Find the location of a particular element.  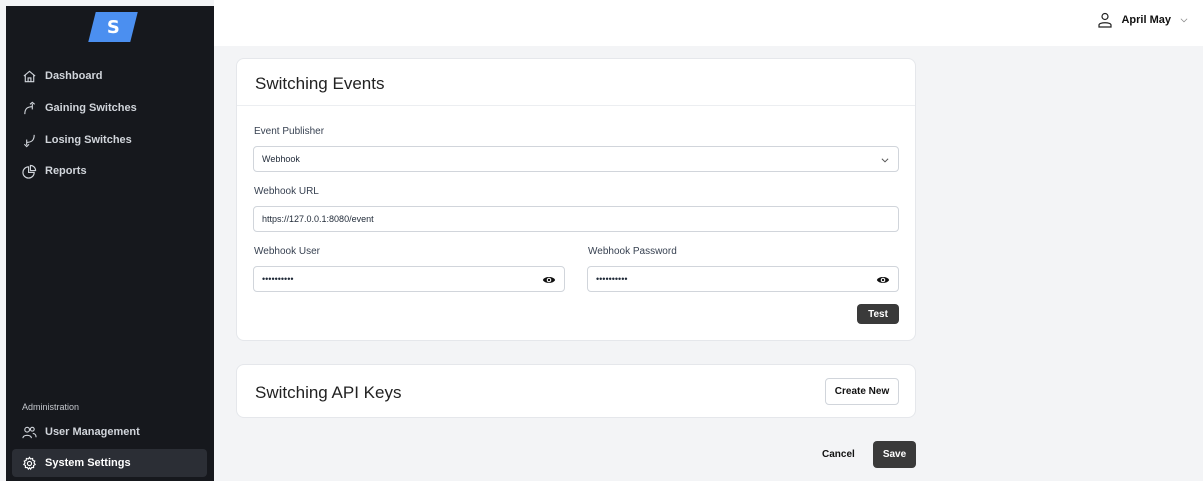

admin-section-label: Administration is located at coordinates (51, 407).